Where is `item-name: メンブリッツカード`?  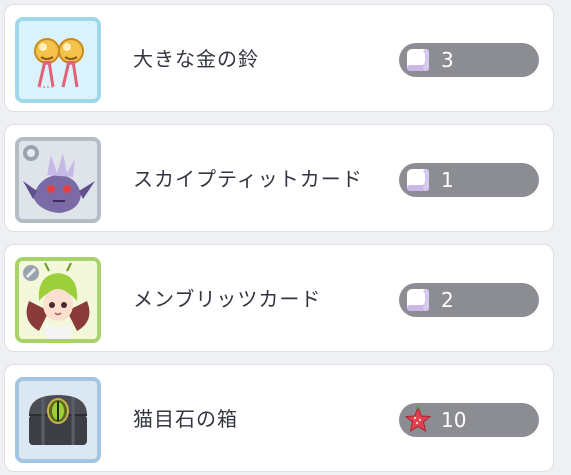
item-name: メンブリッツカード is located at coordinates (227, 299).